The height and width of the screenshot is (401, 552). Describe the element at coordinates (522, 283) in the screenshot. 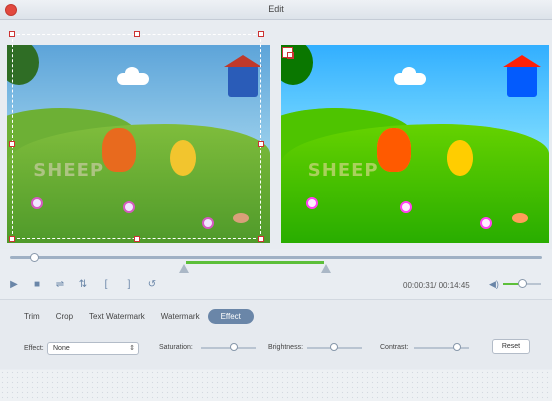

I see `volume-knob` at that location.